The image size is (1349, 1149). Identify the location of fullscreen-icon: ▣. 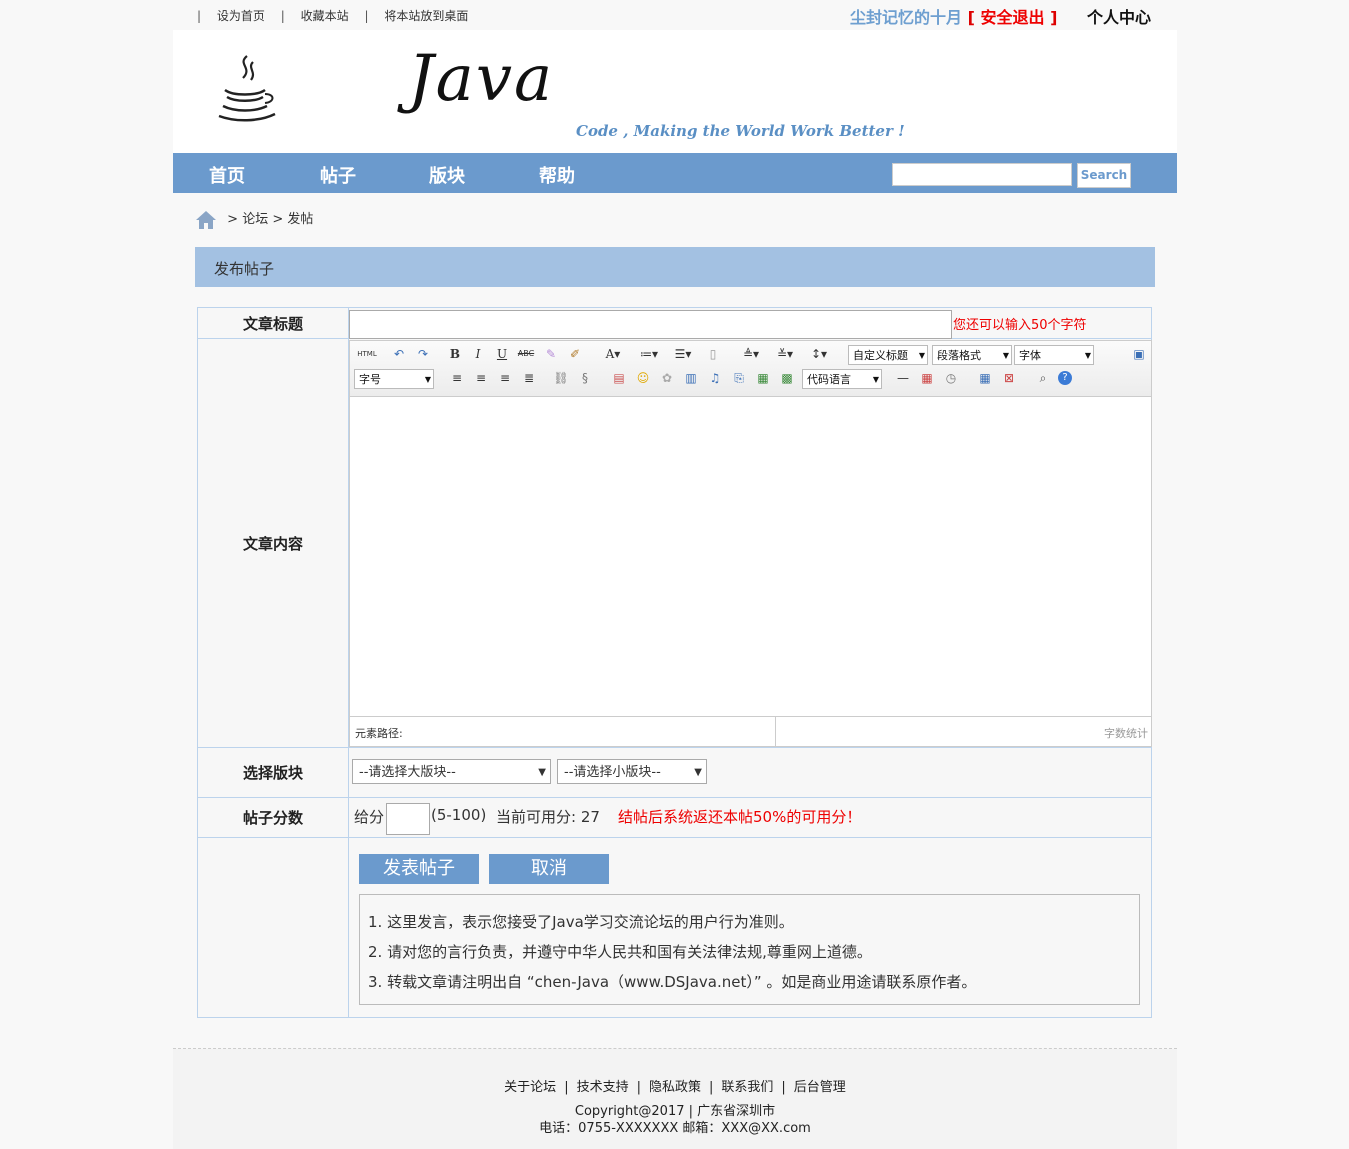
(1139, 354).